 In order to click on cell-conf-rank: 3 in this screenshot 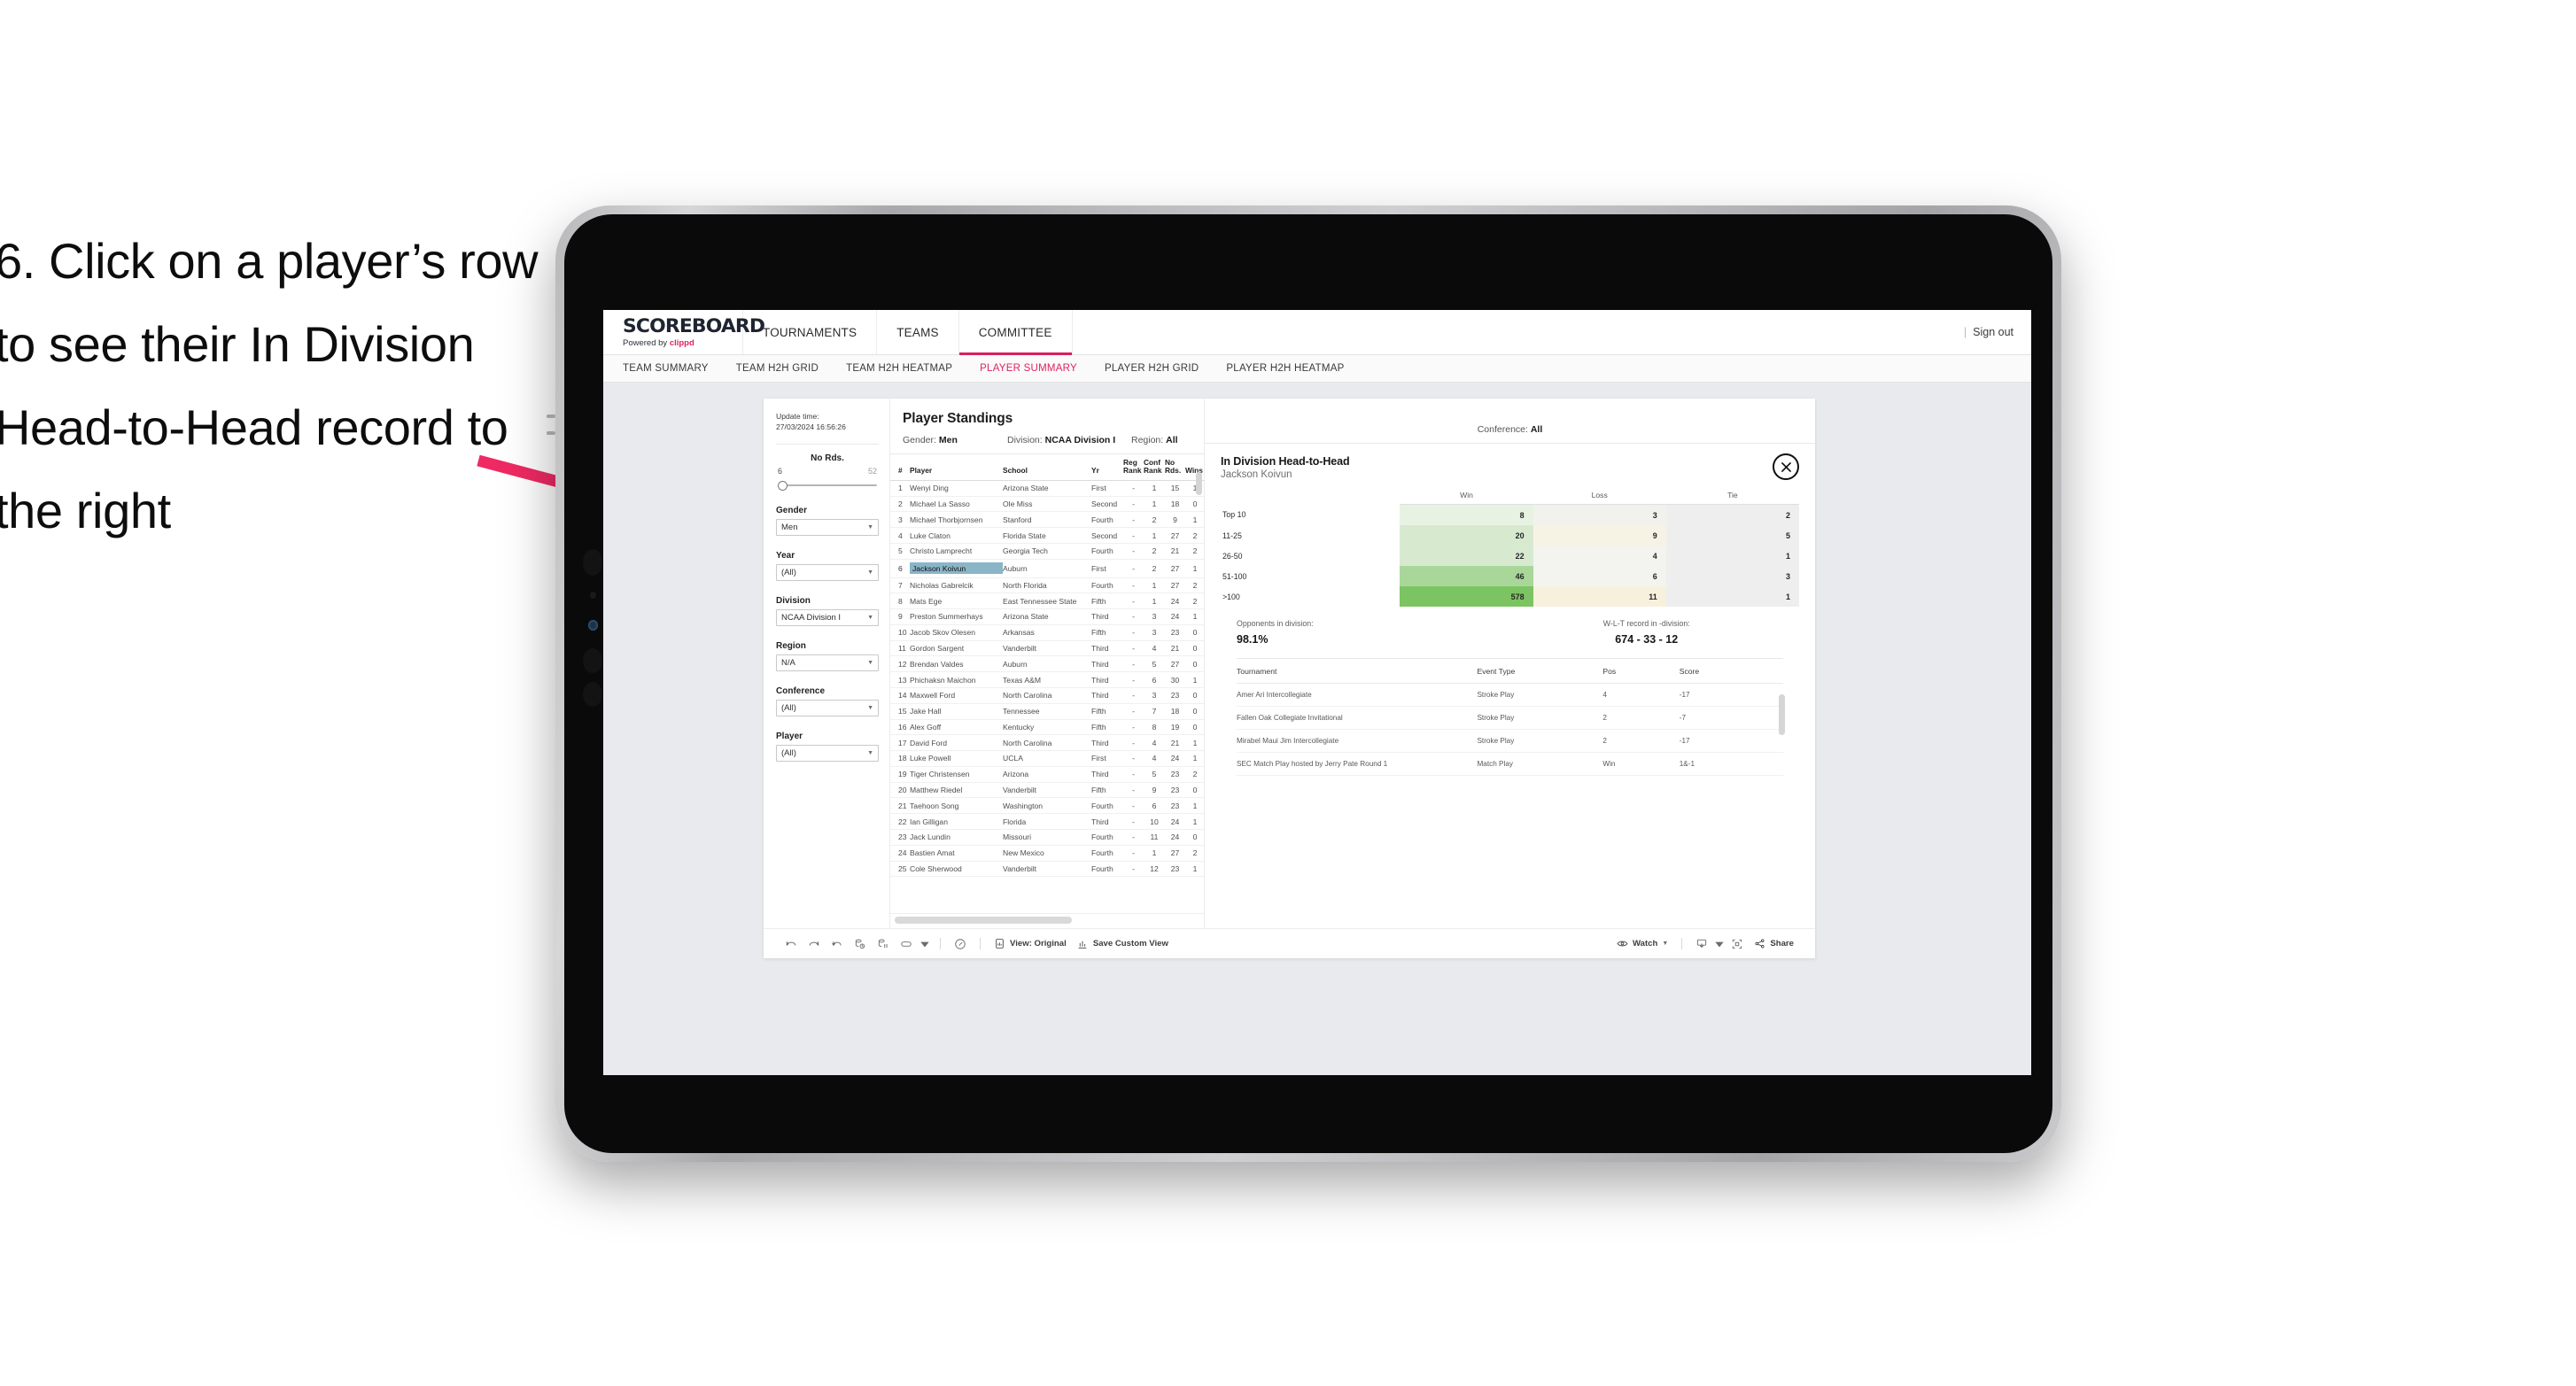, I will do `click(1154, 632)`.